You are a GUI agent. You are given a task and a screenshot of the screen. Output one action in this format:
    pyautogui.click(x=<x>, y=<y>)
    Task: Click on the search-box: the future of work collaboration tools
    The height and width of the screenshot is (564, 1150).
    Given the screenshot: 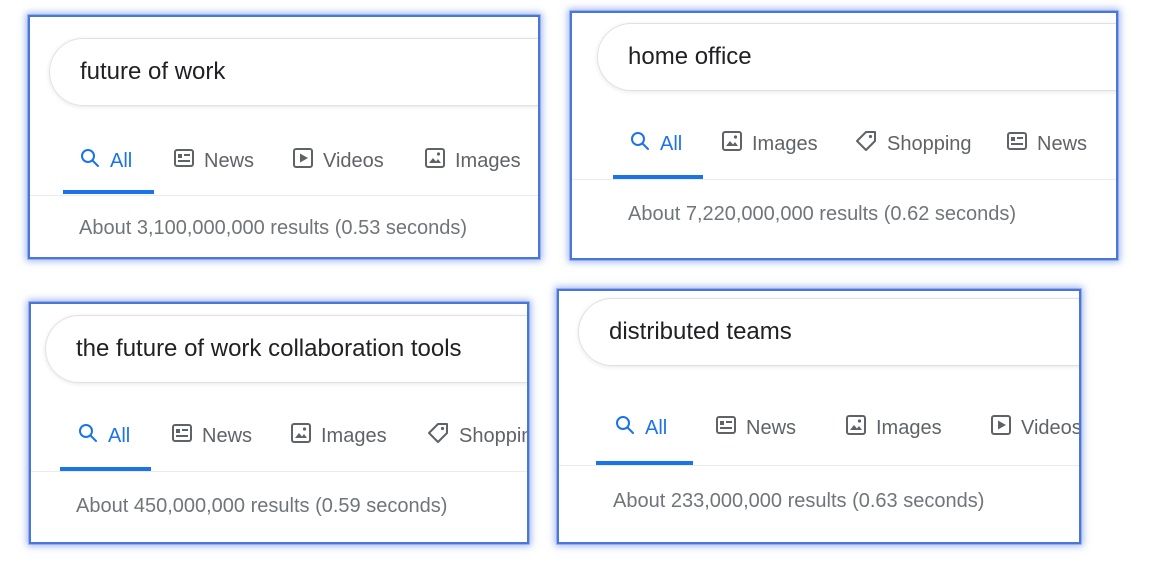 What is the action you would take?
    pyautogui.click(x=286, y=349)
    